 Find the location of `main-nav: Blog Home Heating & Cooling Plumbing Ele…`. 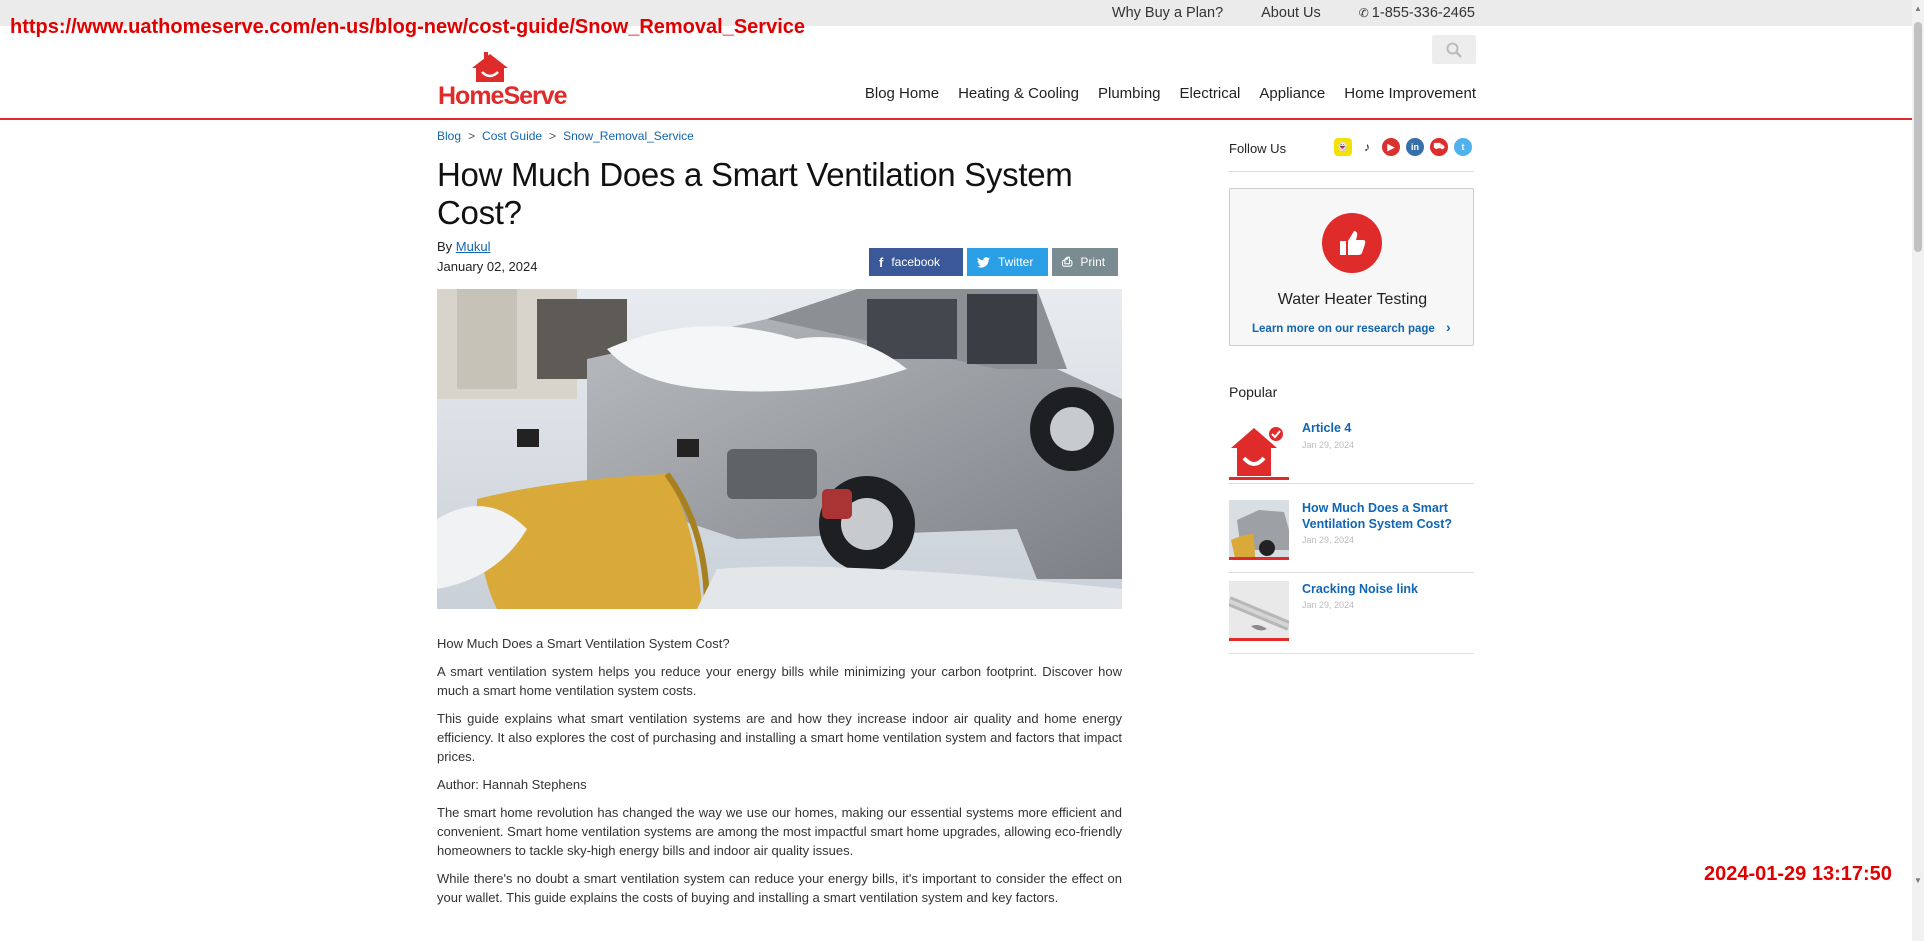

main-nav: Blog Home Heating & Cooling Plumbing Ele… is located at coordinates (1170, 93).